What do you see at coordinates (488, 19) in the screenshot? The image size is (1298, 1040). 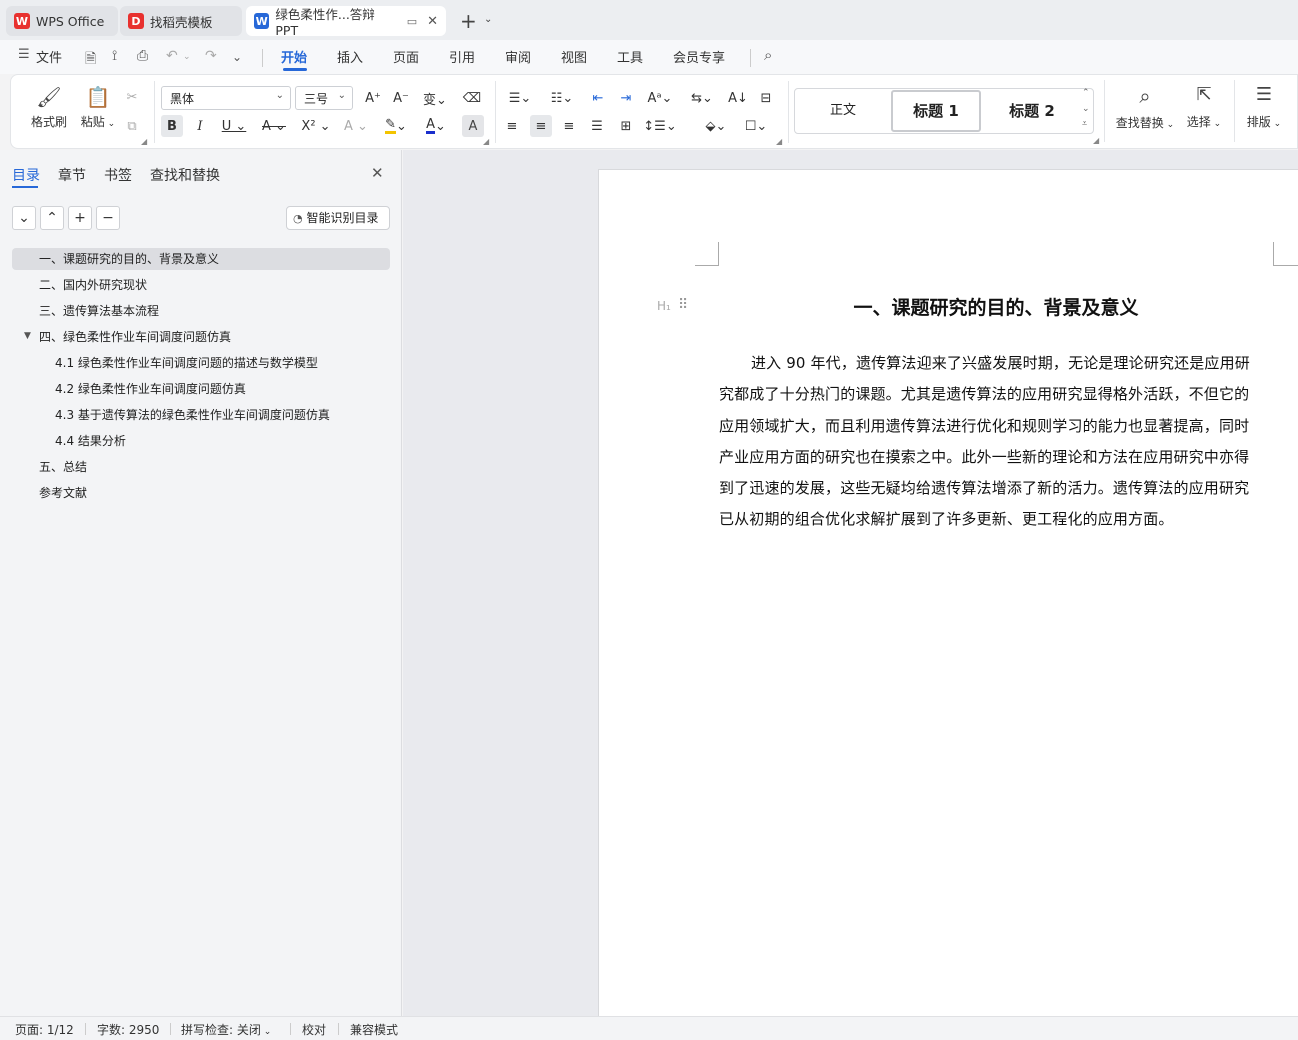 I see `chevron-down-icon: ⌄` at bounding box center [488, 19].